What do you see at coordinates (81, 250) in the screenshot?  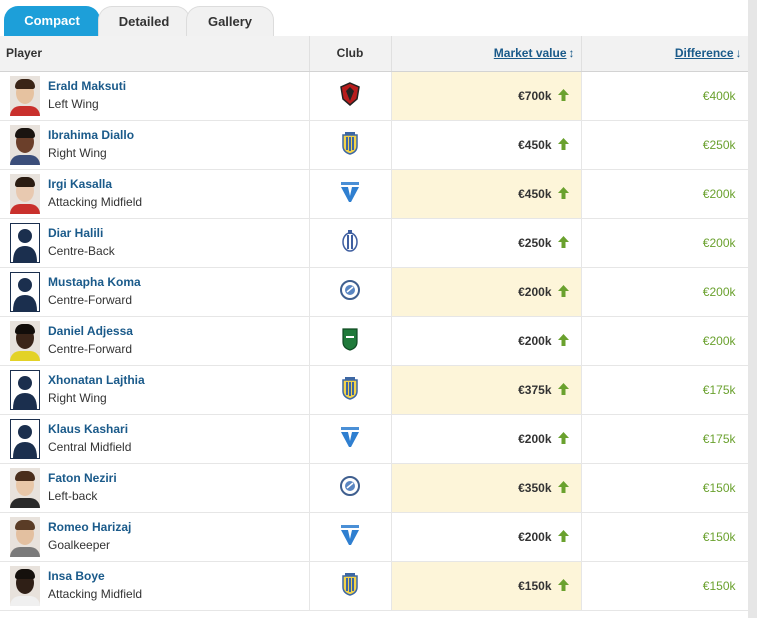 I see `player-position: Centre-Back` at bounding box center [81, 250].